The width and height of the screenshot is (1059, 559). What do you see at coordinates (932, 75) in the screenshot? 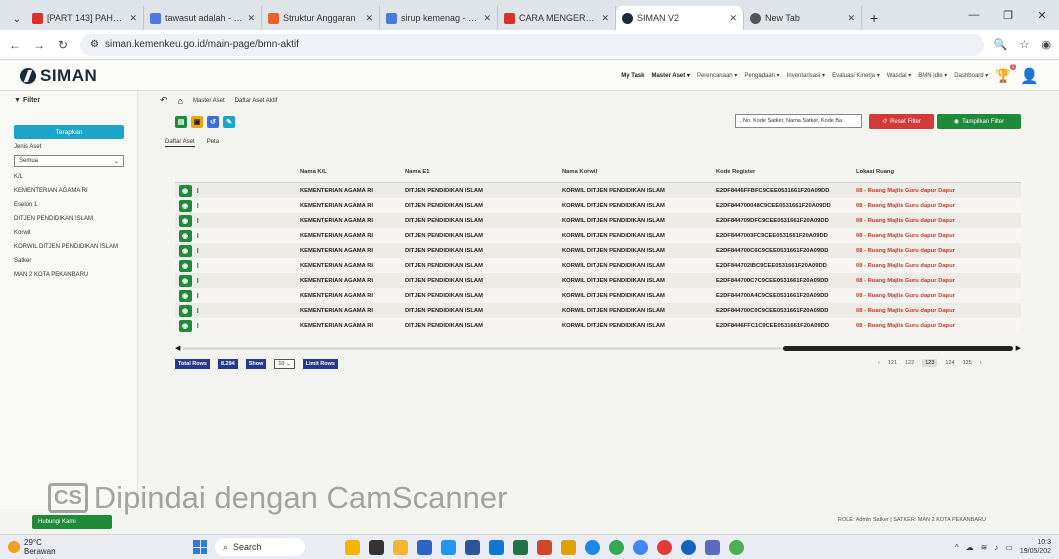
I see `nav-bmn-idle: BMN idle ▾` at bounding box center [932, 75].